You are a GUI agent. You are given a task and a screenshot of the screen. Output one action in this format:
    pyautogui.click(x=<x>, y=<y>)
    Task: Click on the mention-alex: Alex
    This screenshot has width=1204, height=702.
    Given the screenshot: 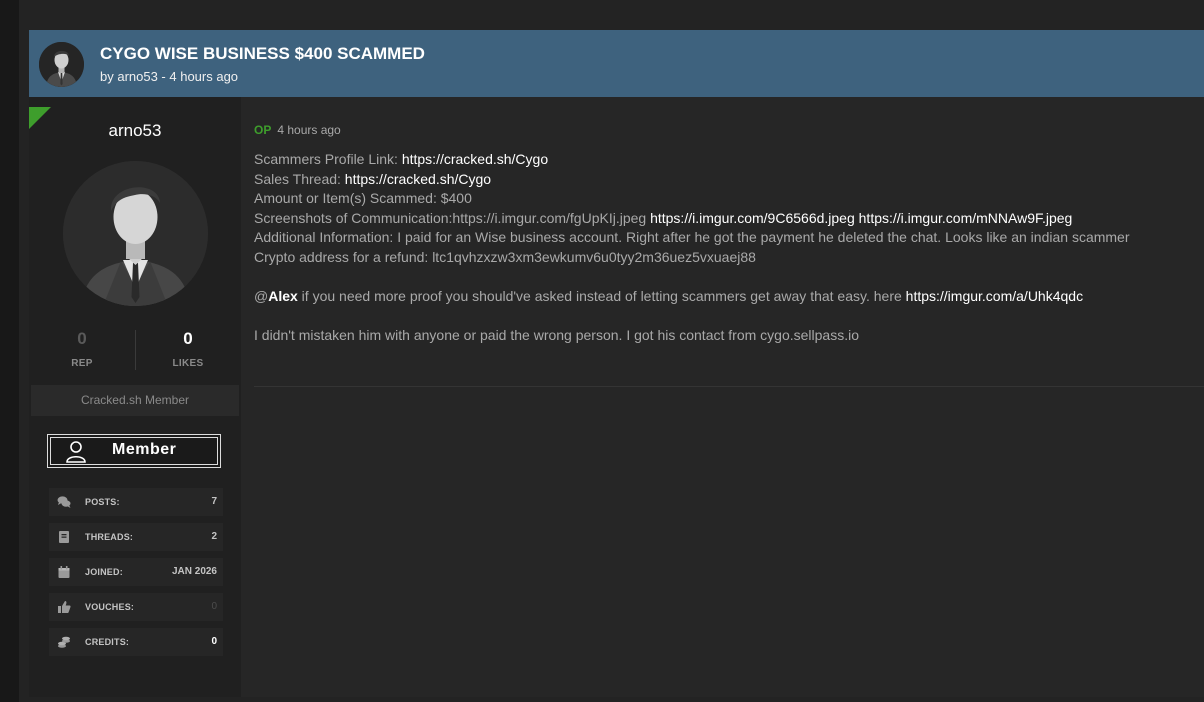 What is the action you would take?
    pyautogui.click(x=283, y=296)
    